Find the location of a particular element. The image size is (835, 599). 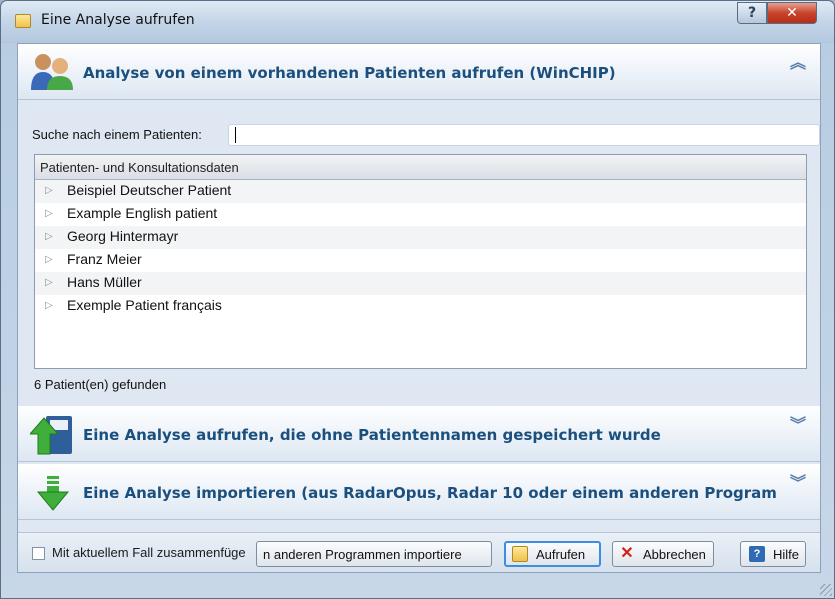

text-caret is located at coordinates (235, 135).